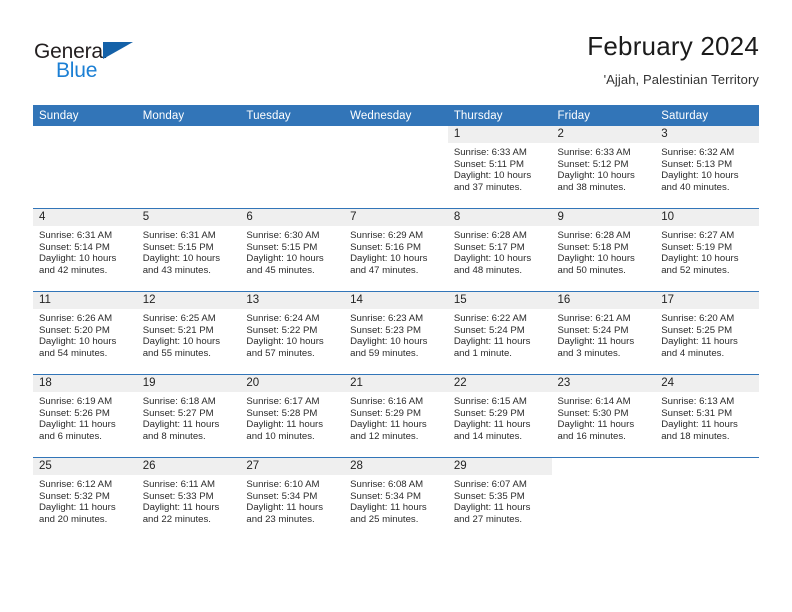 The height and width of the screenshot is (612, 792). I want to click on sunrise-text: Sunrise: 6:13 AM, so click(698, 401).